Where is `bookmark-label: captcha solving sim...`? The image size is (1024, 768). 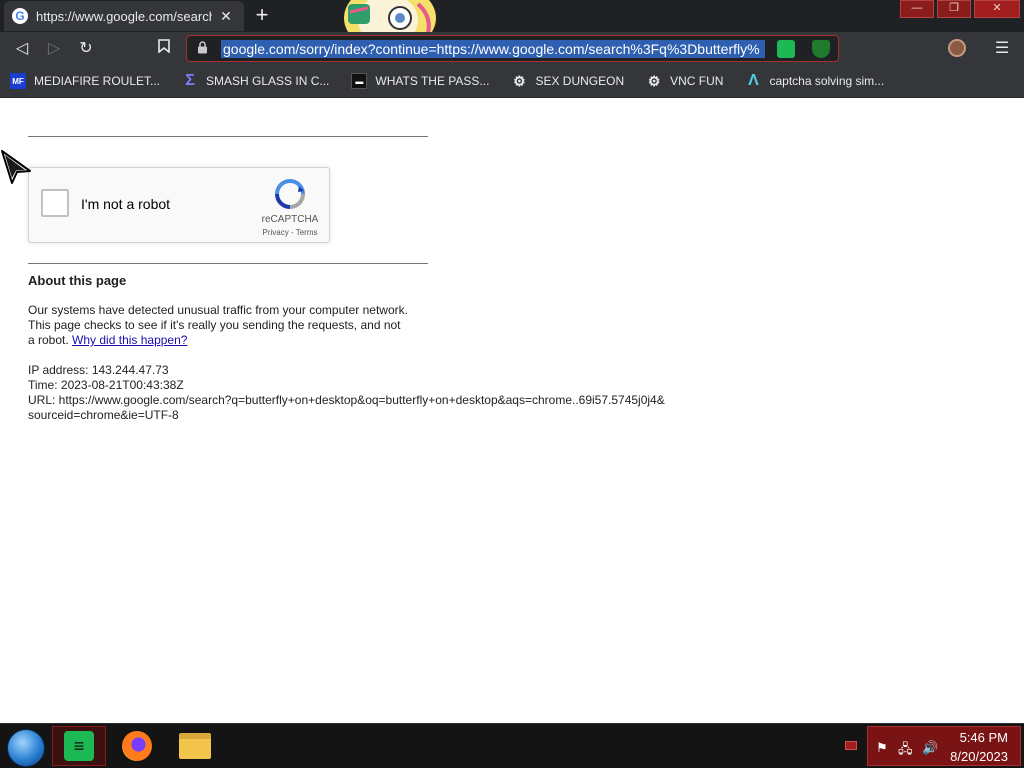
bookmark-label: captcha solving sim... is located at coordinates (827, 81).